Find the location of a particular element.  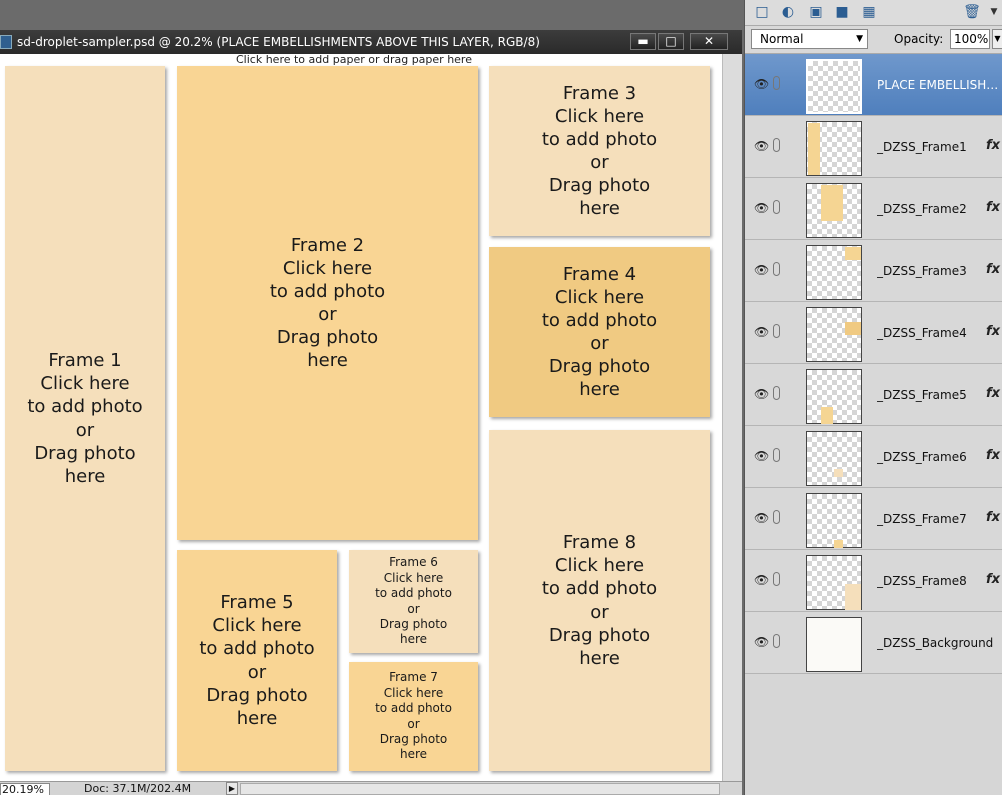

layer-row: 👁 _DZSS_Background is located at coordinates (873, 643).